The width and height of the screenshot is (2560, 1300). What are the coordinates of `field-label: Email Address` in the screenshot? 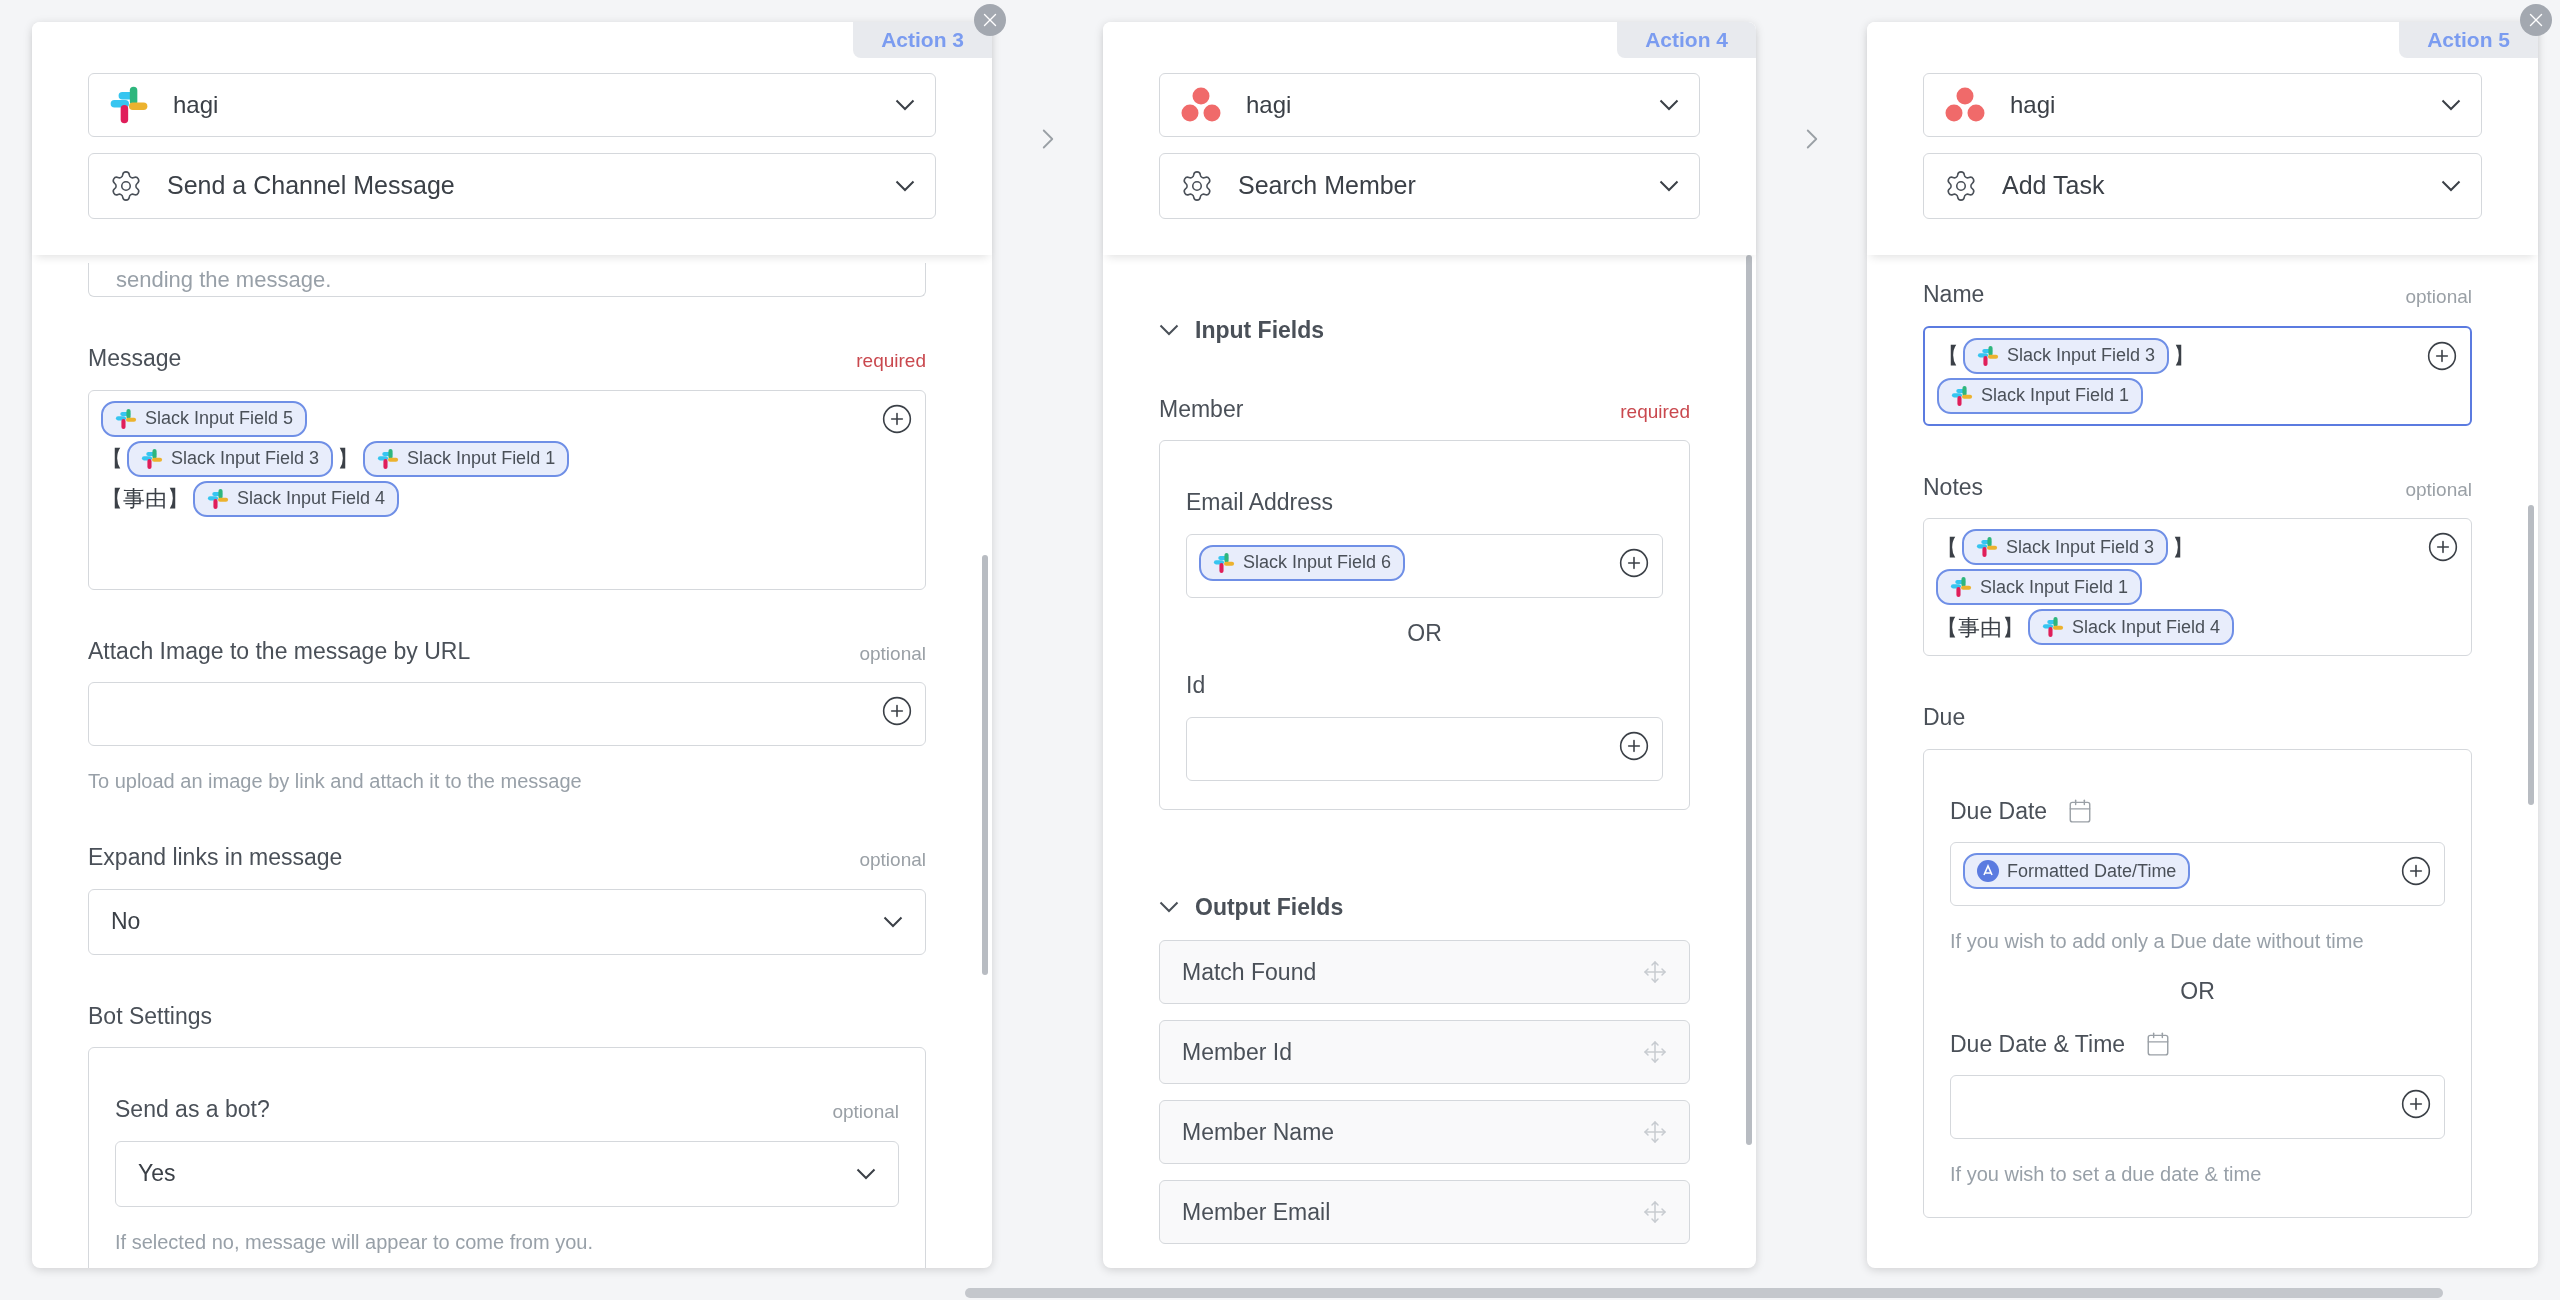 It's located at (1259, 502).